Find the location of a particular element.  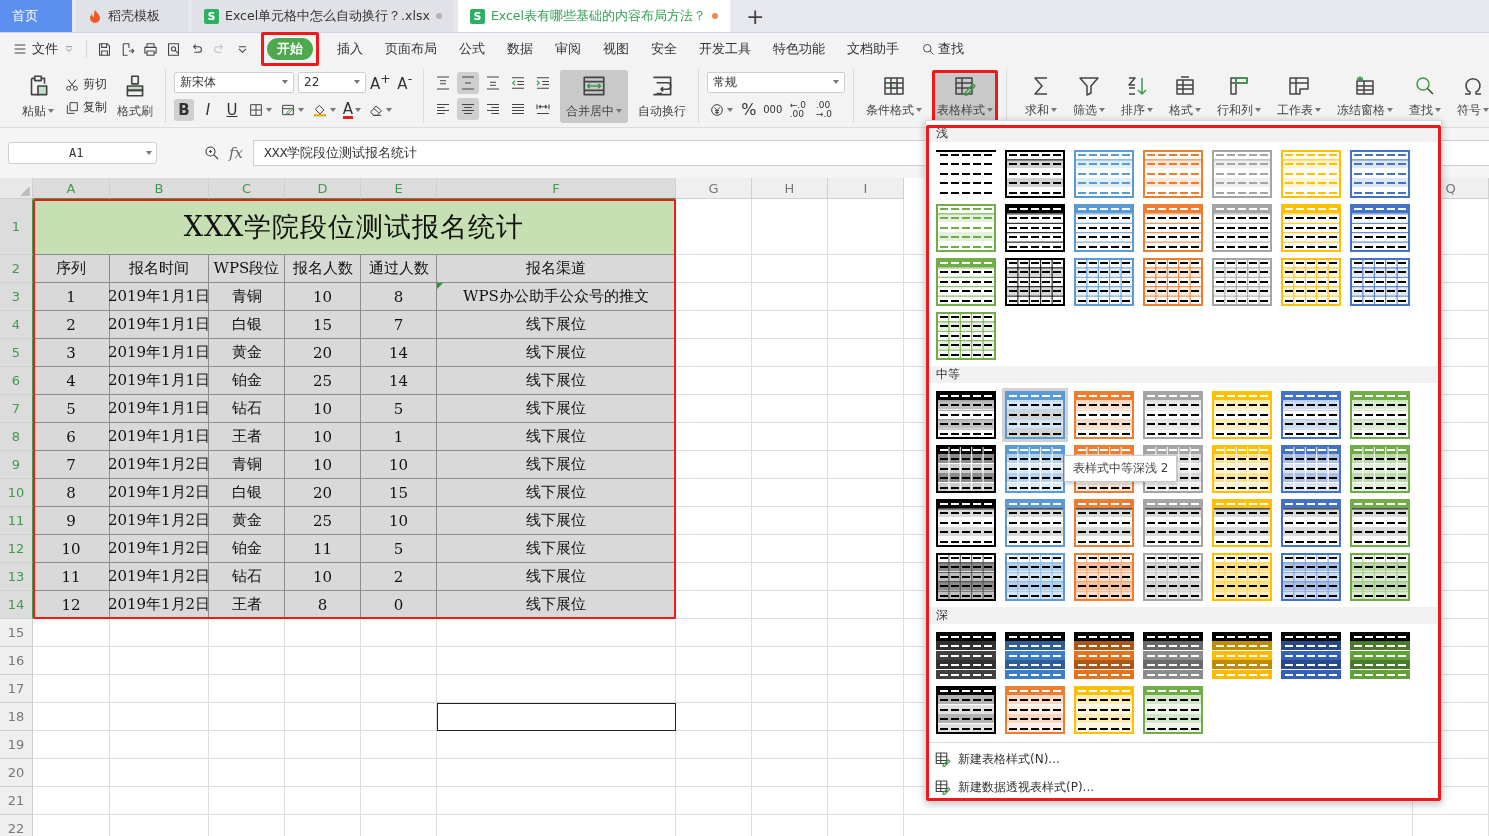

row-header: 20 is located at coordinates (16, 773).